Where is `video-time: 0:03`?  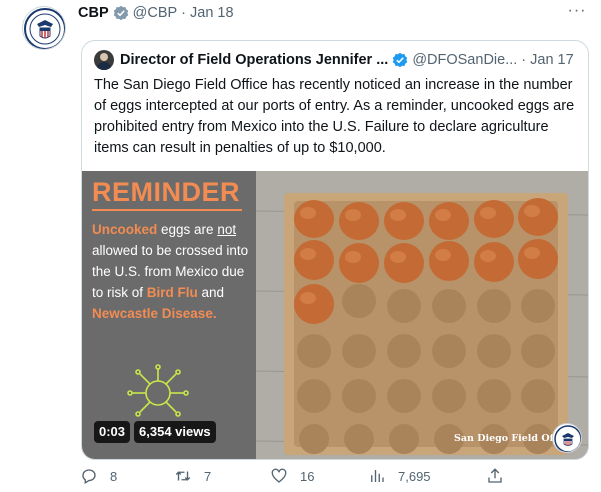 video-time: 0:03 is located at coordinates (112, 432).